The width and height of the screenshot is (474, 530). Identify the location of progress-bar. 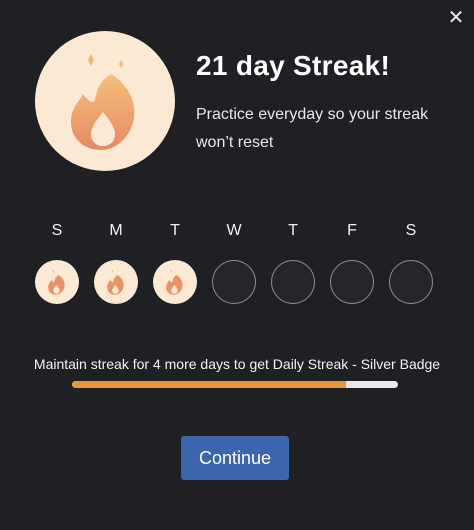
(235, 384).